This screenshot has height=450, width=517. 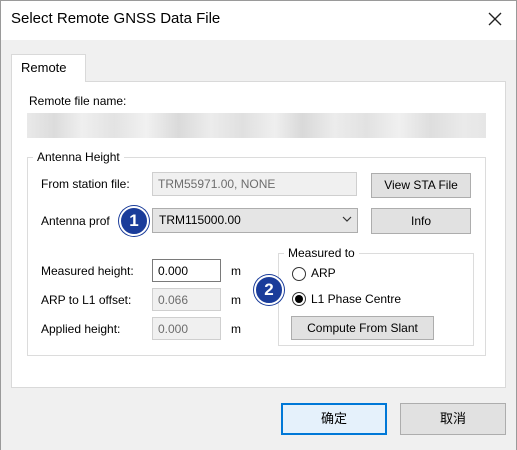 What do you see at coordinates (134, 221) in the screenshot?
I see `annotation-badge-1: 1` at bounding box center [134, 221].